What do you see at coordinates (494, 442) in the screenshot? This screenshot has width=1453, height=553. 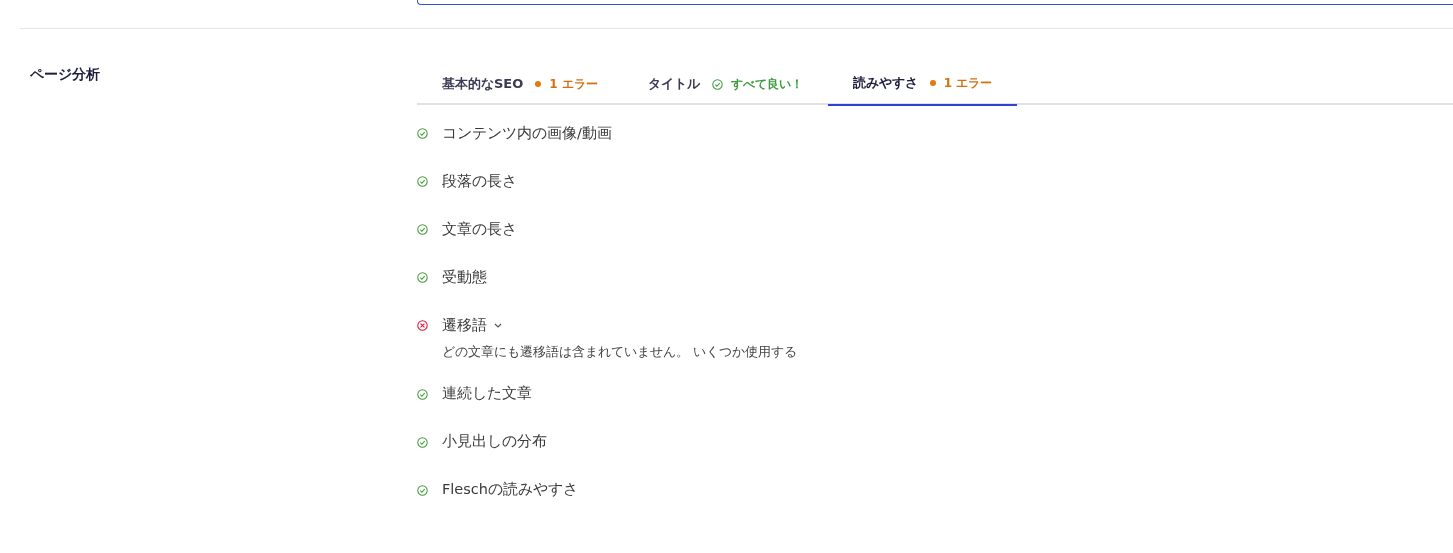 I see `check-label: 小見出しの分布` at bounding box center [494, 442].